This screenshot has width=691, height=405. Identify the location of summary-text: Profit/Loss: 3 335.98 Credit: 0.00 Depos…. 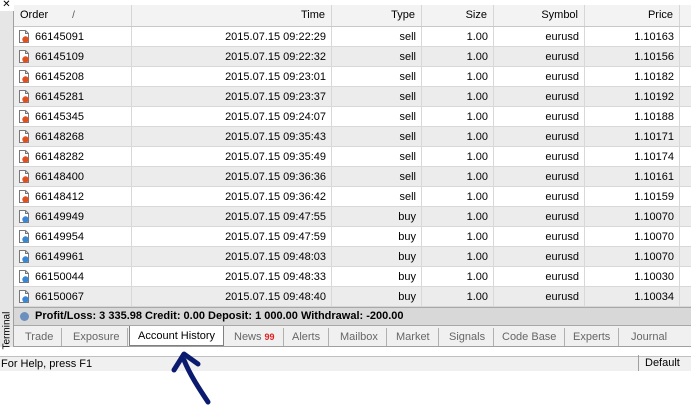
(219, 316).